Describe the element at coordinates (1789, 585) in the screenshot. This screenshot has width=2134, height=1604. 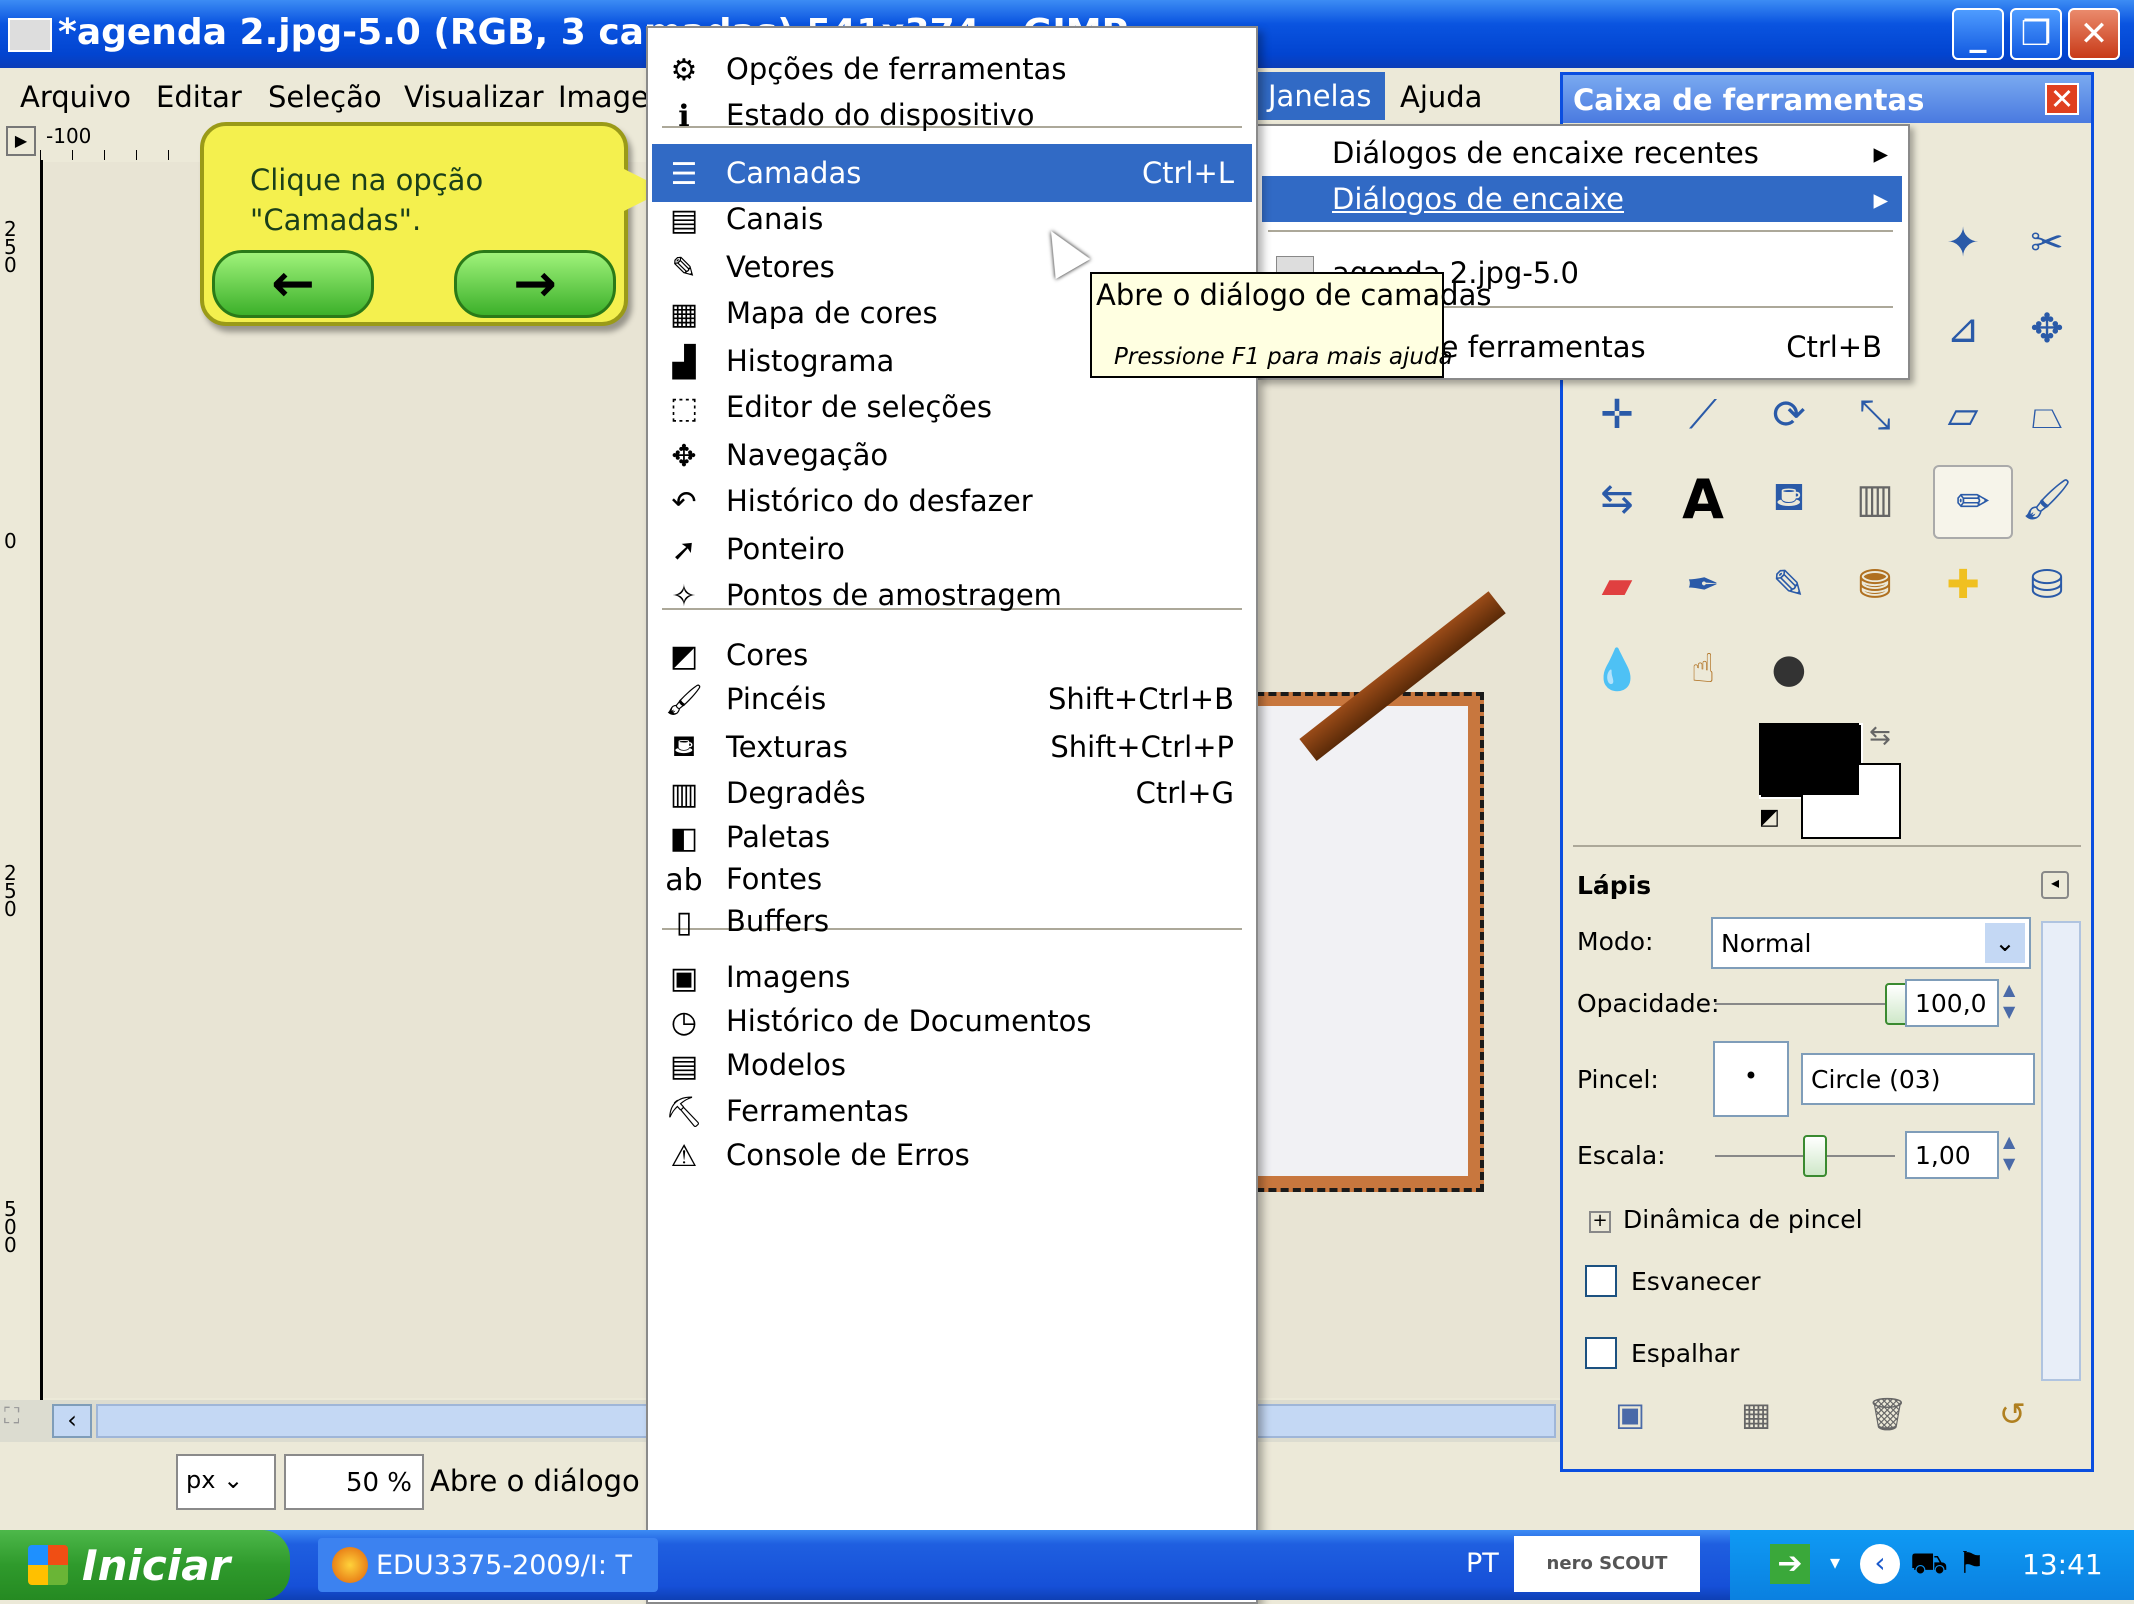
I see `ink-icon: ✎` at that location.